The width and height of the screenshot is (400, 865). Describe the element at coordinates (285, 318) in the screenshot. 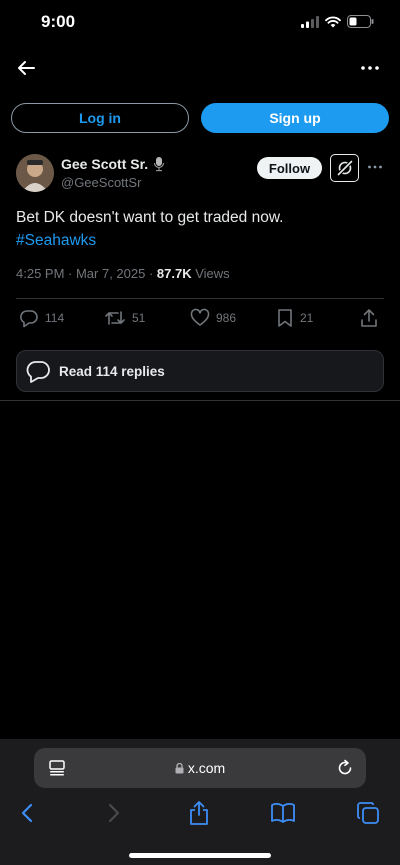

I see `bookmark-icon` at that location.